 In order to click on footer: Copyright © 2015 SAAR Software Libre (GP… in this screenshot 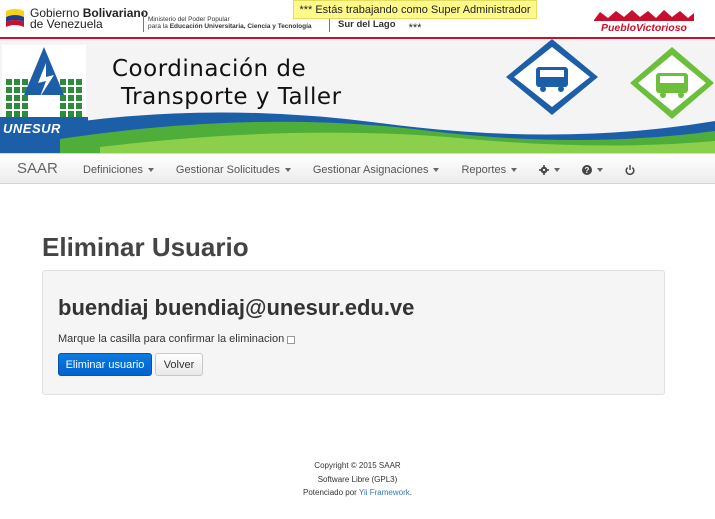, I will do `click(357, 479)`.